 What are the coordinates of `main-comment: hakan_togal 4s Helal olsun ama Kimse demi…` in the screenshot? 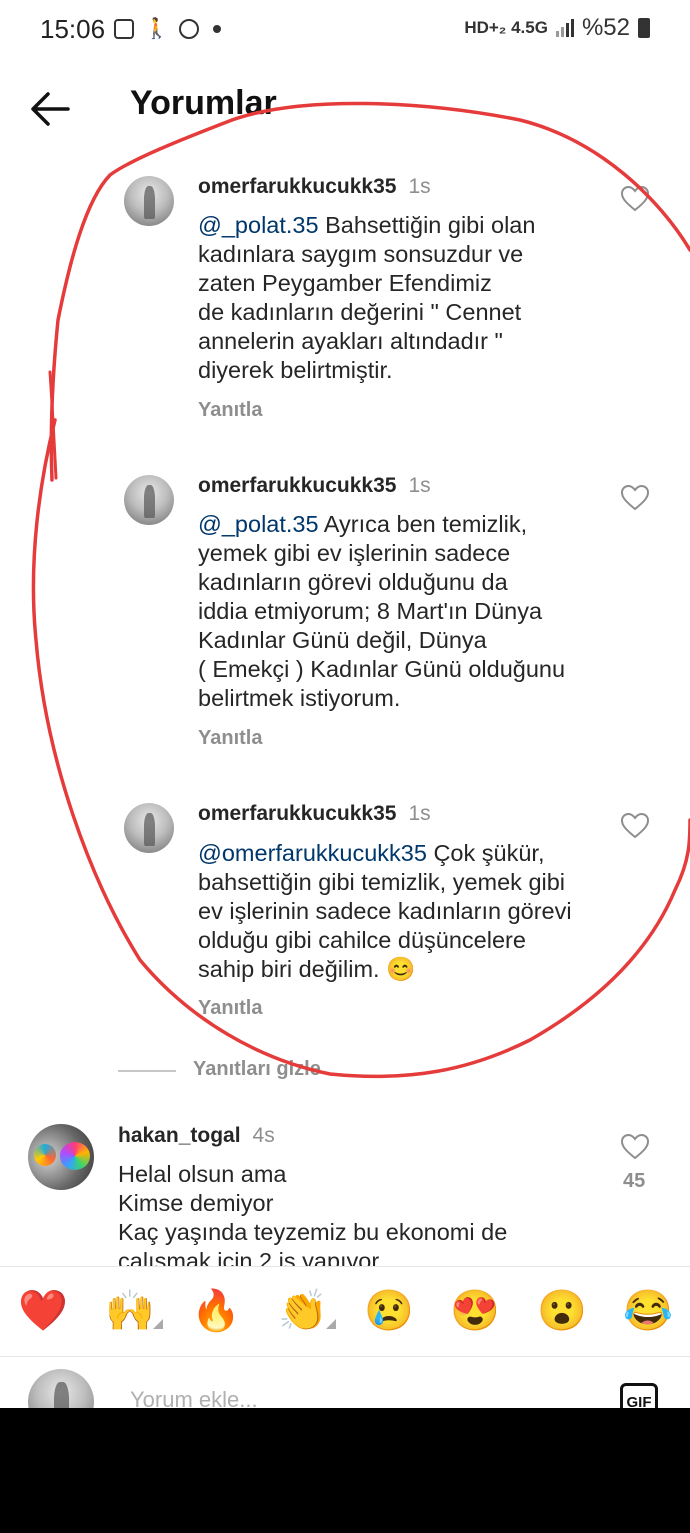 It's located at (345, 1188).